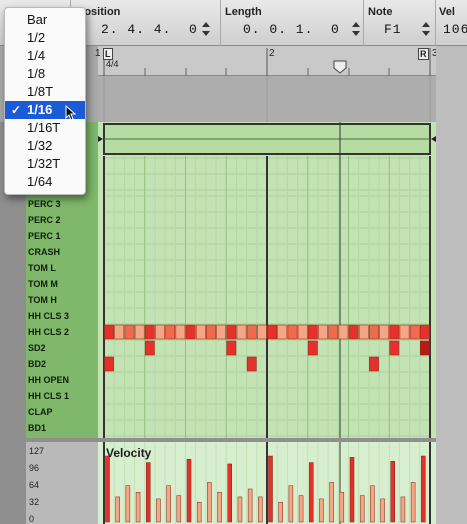 Image resolution: width=467 pixels, height=524 pixels. What do you see at coordinates (40, 412) in the screenshot?
I see `drum-lane-label: CLAP` at bounding box center [40, 412].